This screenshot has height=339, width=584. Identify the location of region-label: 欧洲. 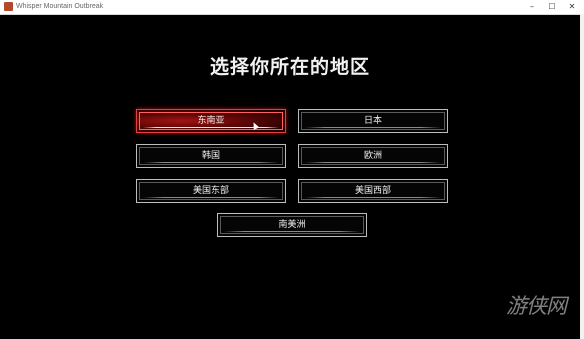
(372, 156).